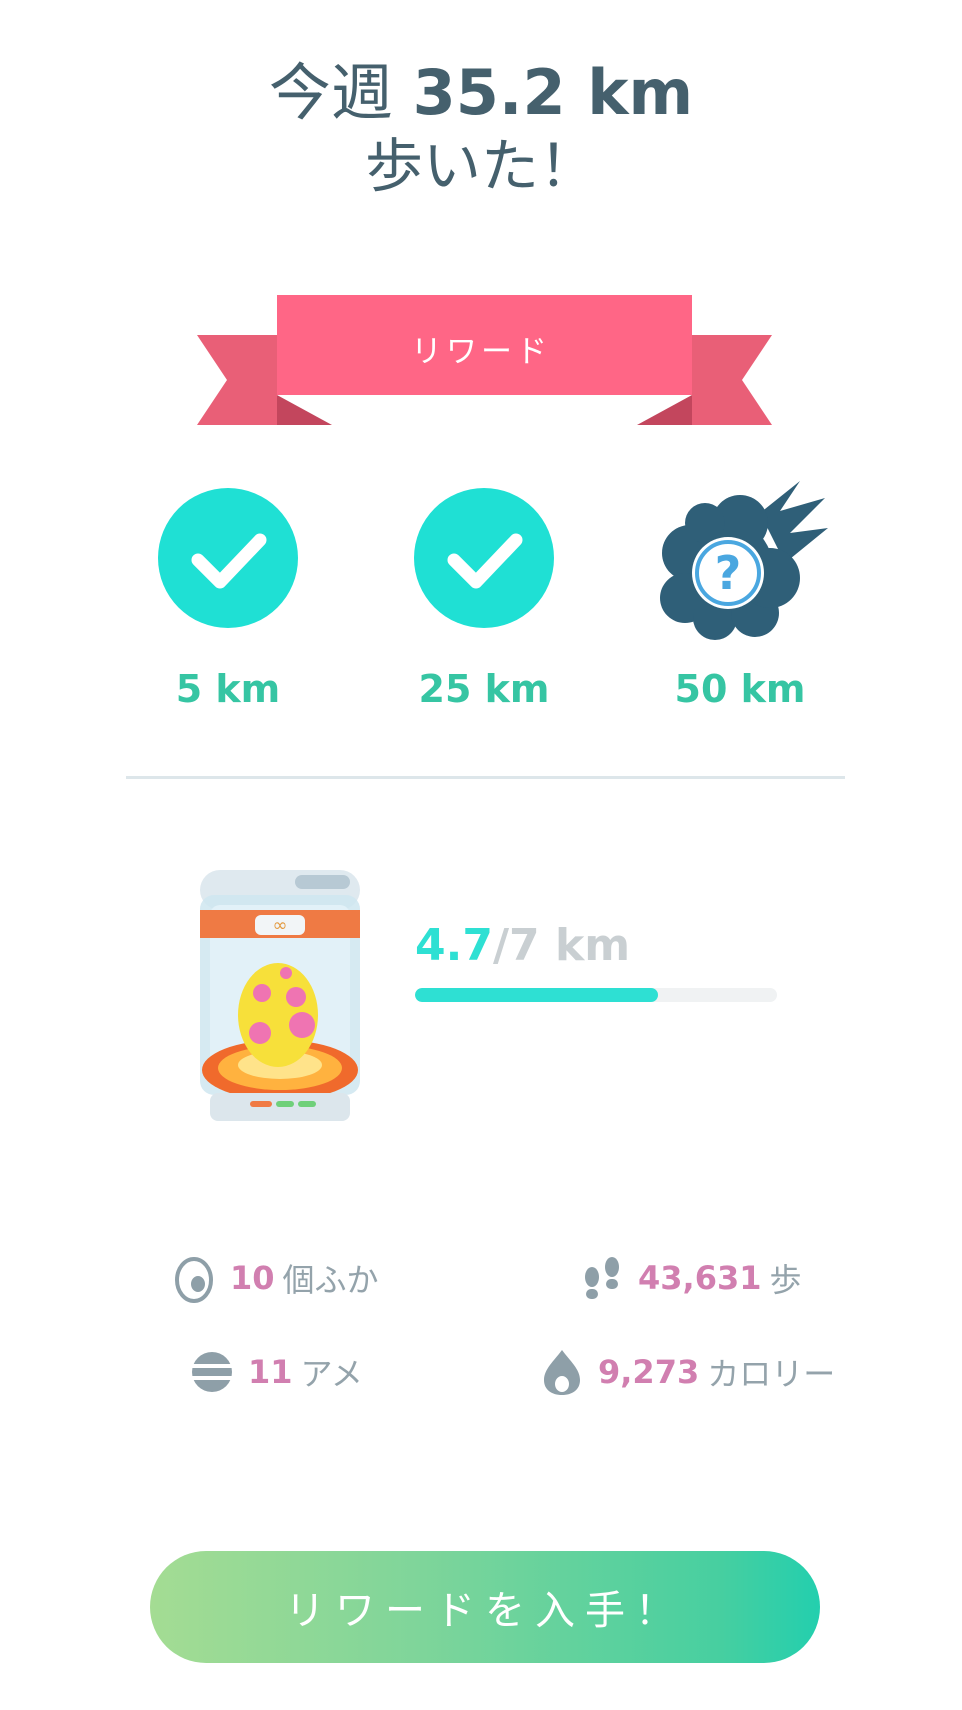  I want to click on milestone-5km: 5 km, so click(228, 598).